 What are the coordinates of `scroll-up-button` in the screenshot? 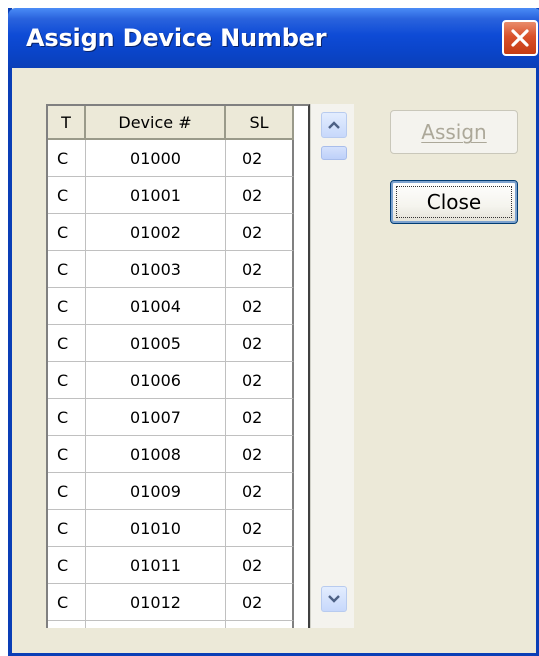 It's located at (334, 125).